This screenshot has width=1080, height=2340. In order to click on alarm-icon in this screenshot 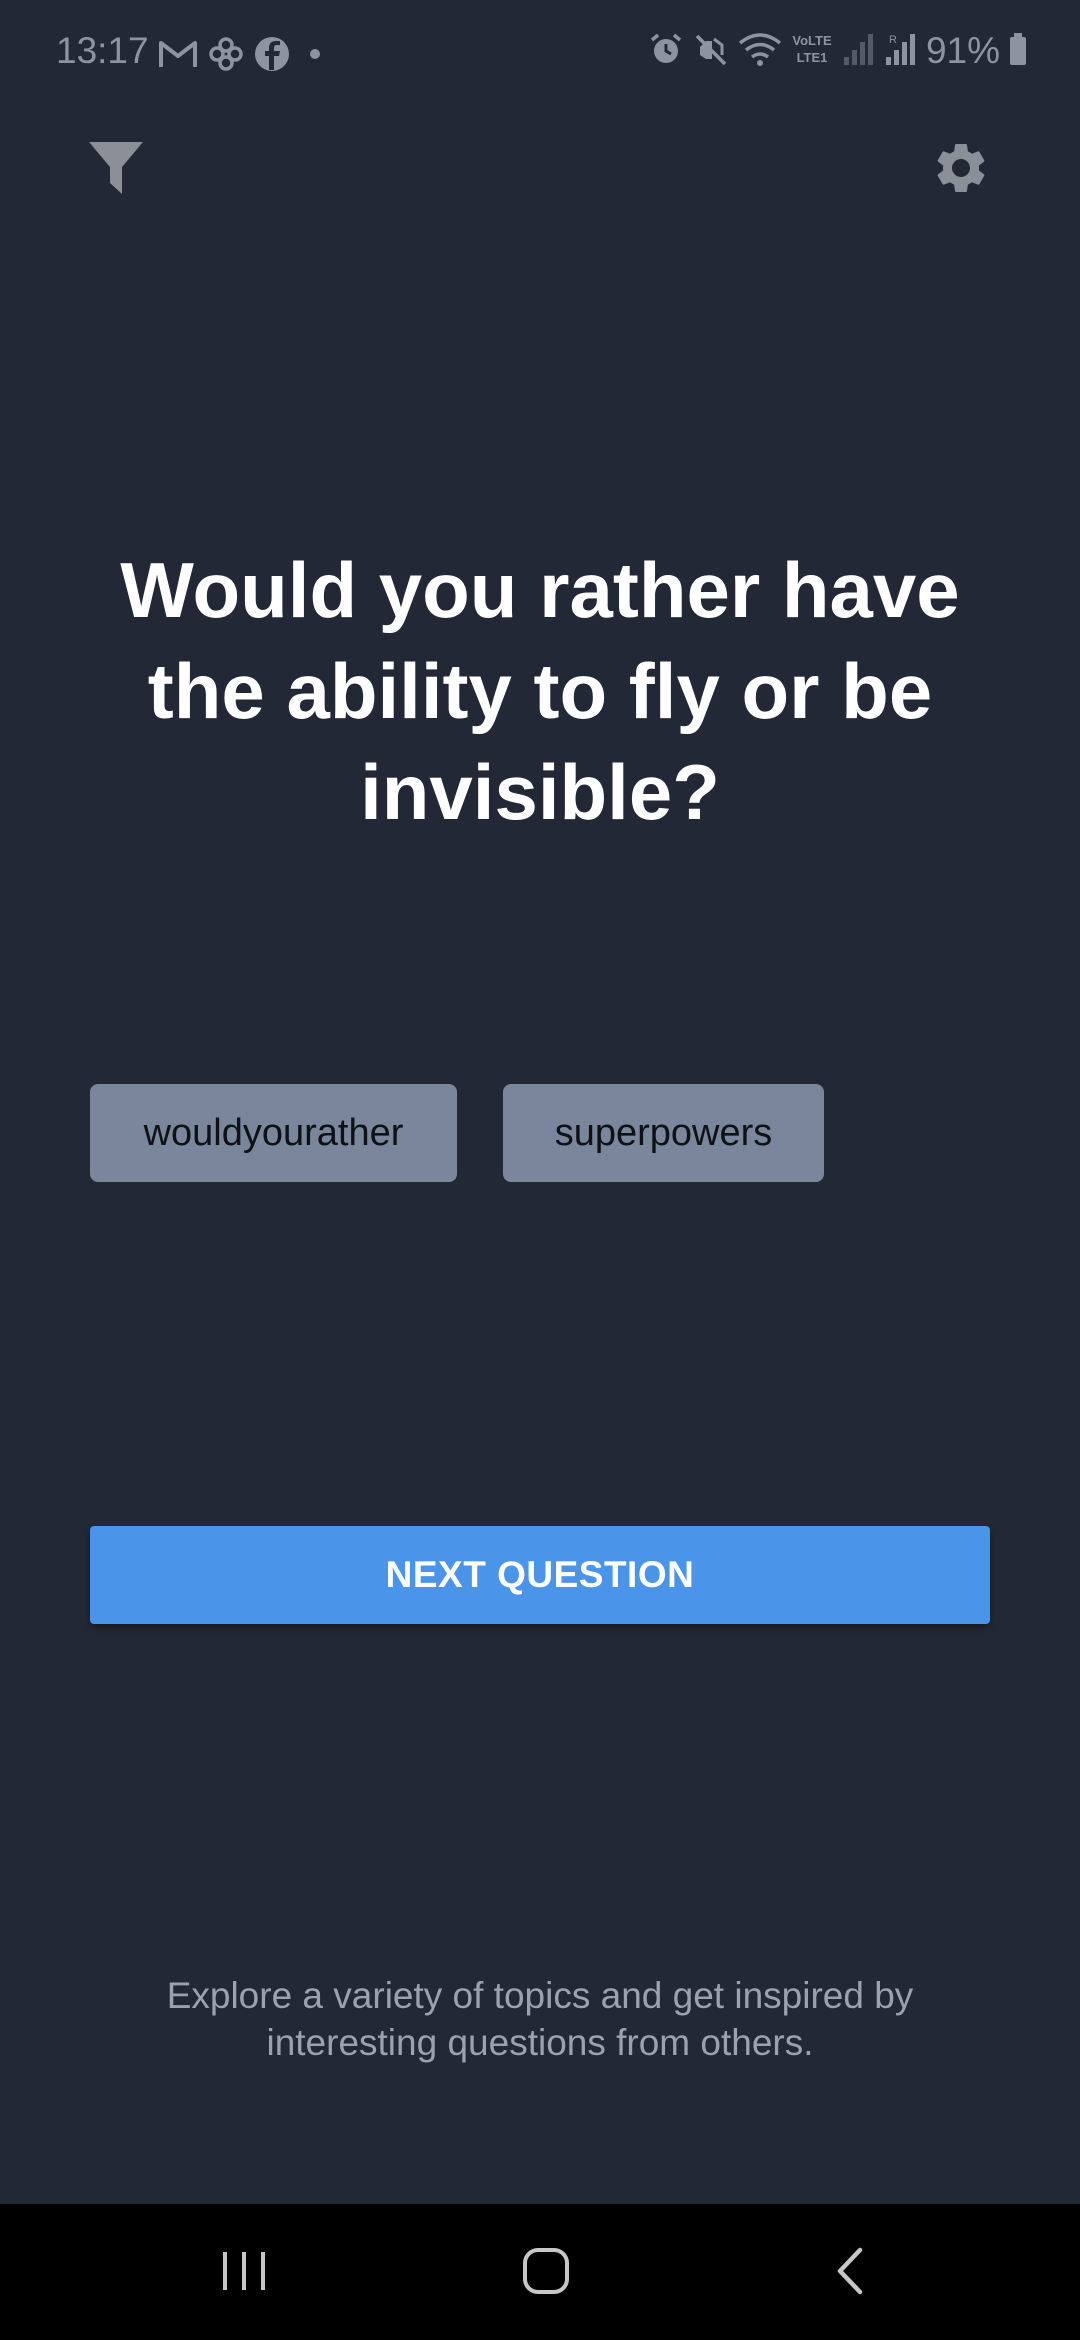, I will do `click(666, 51)`.